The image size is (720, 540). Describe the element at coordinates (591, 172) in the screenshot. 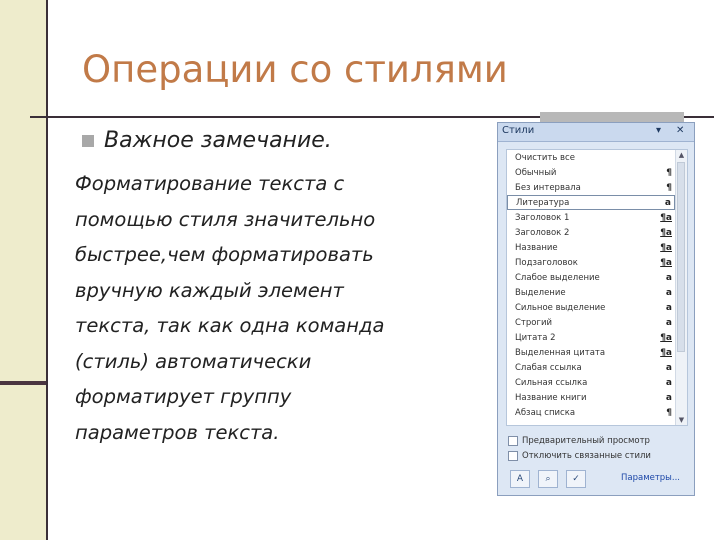

I see `style-item: Обычный ¶` at that location.